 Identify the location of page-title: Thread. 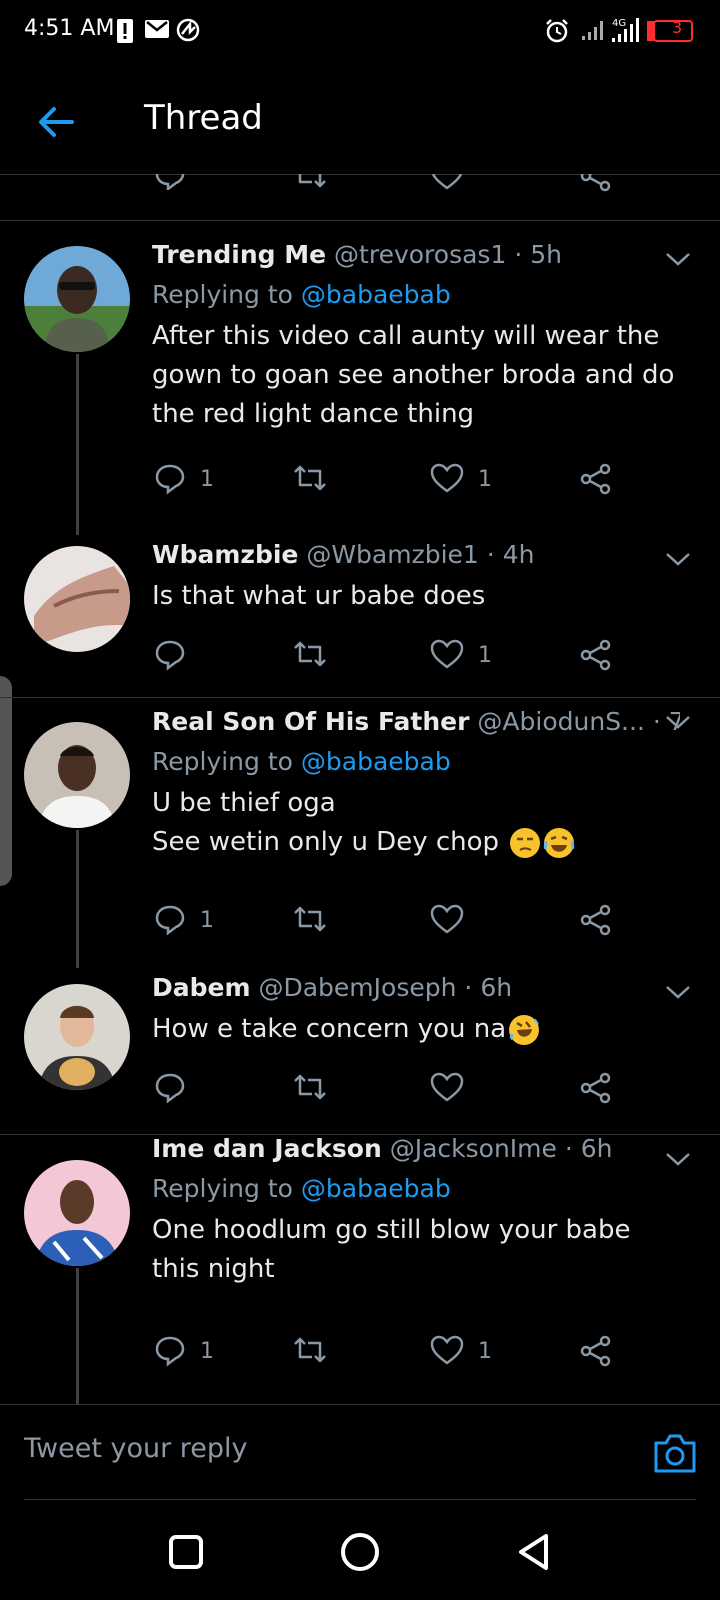
(203, 118).